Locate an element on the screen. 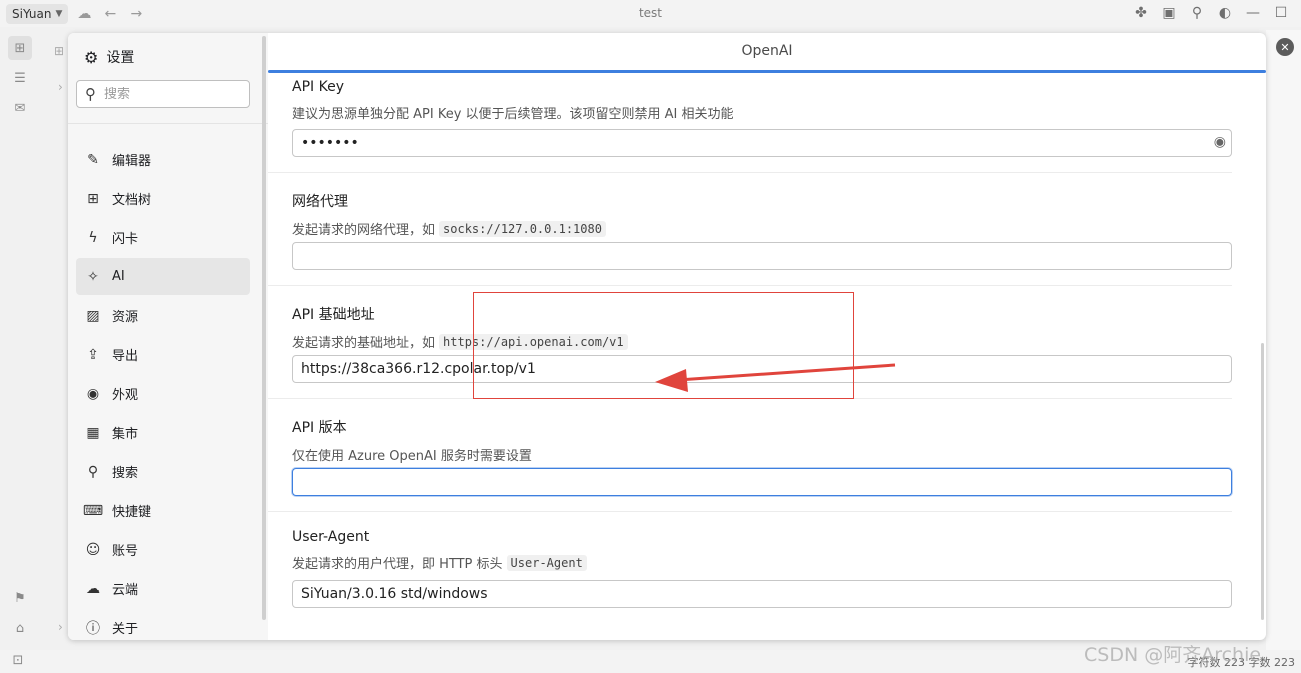 The width and height of the screenshot is (1301, 673). theme-mode-icon: ◐ is located at coordinates (1225, 13).